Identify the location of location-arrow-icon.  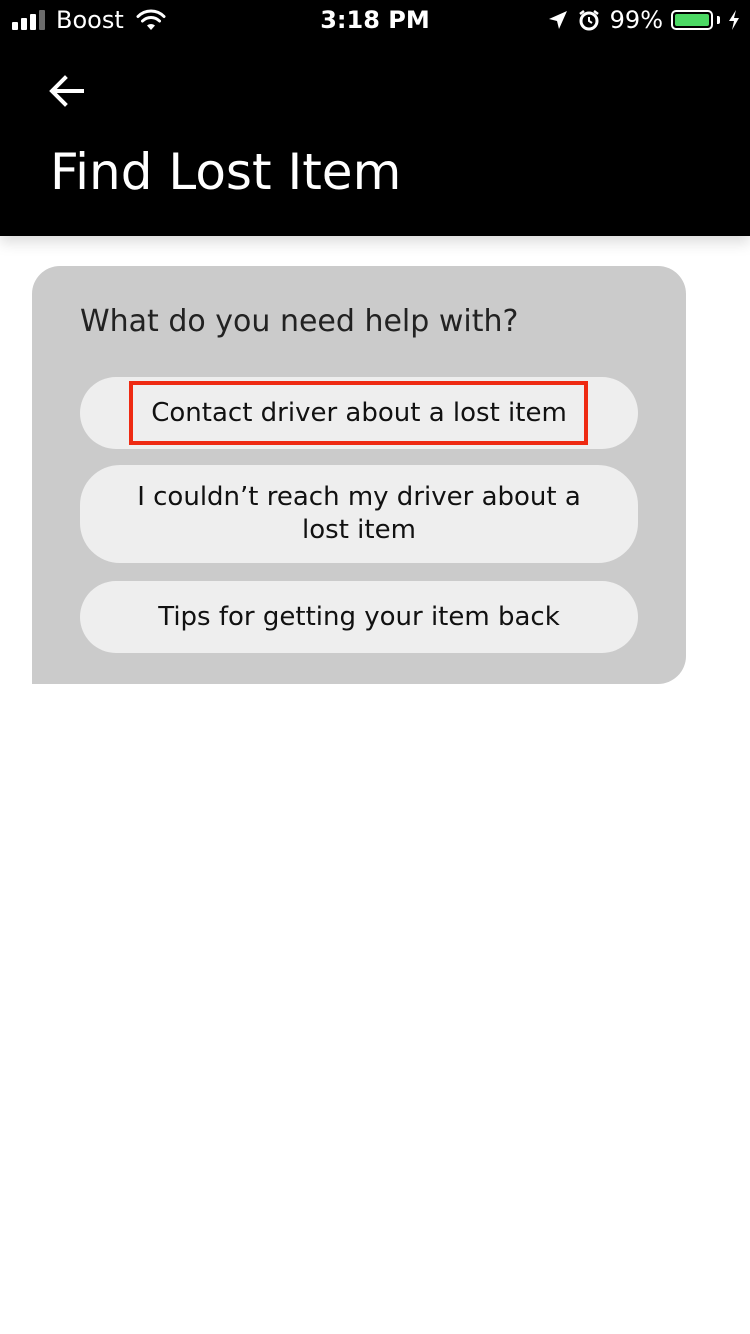
(557, 20).